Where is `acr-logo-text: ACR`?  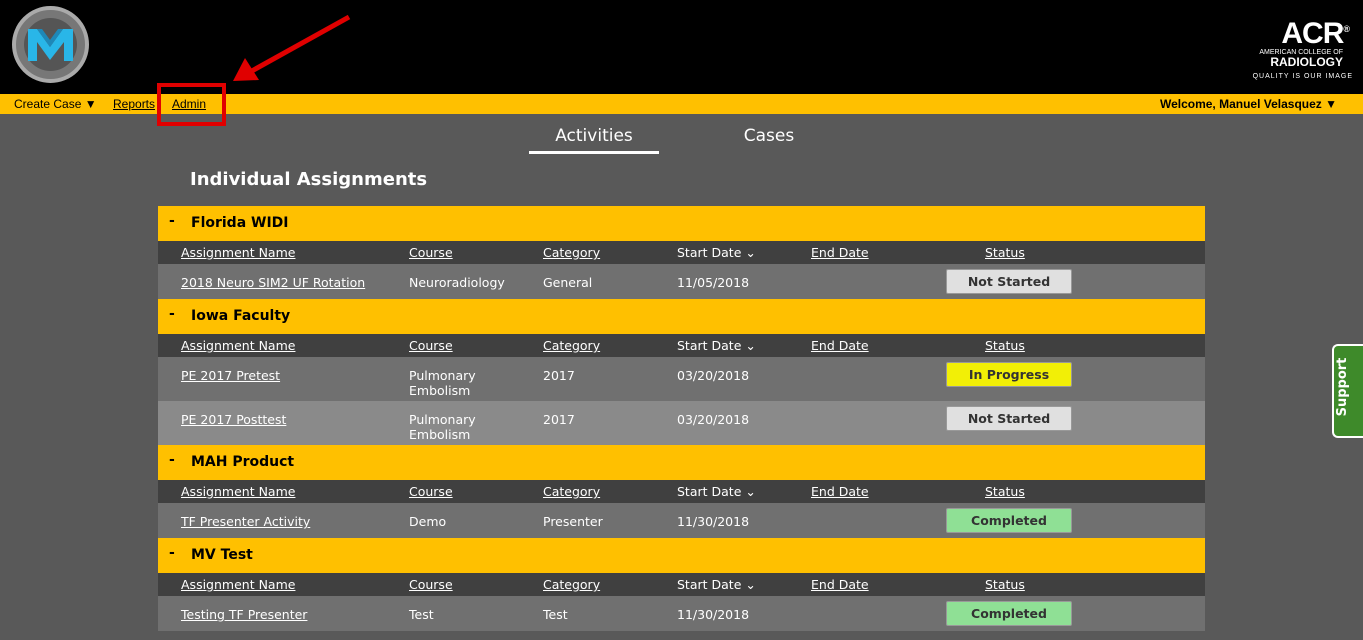 acr-logo-text: ACR is located at coordinates (1312, 33).